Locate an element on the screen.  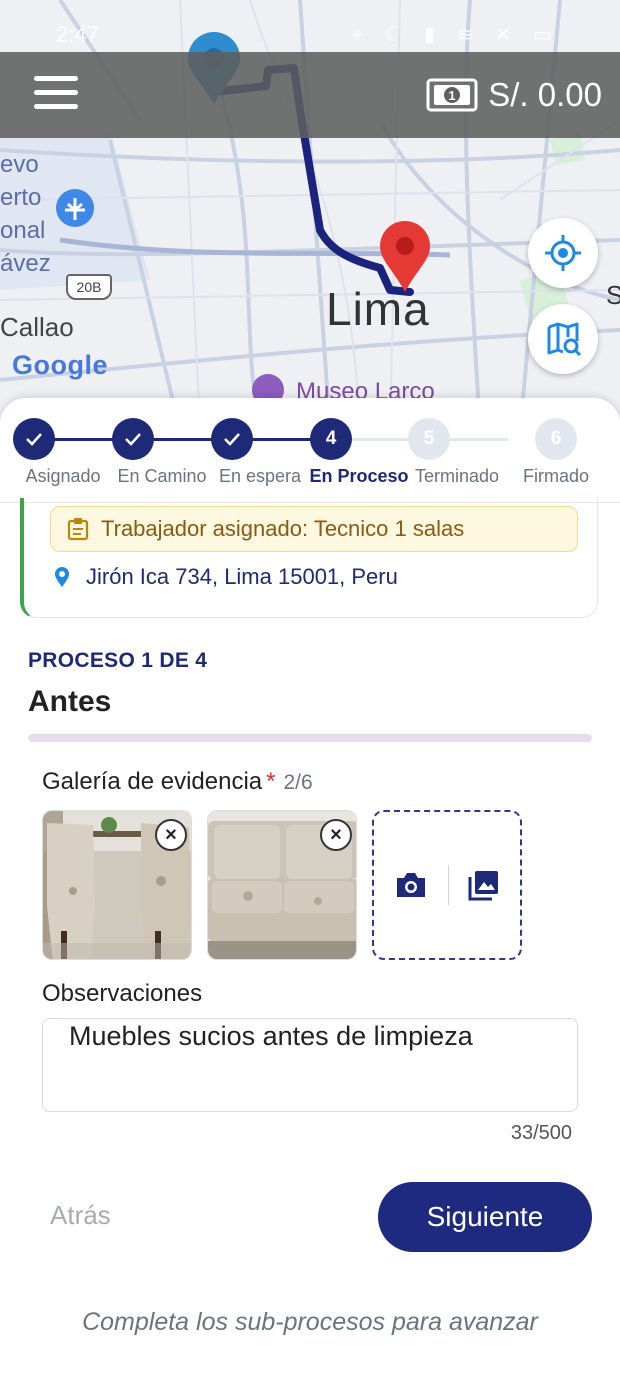
observations-value: Muebles sucios antes de limpieza is located at coordinates (271, 1036).